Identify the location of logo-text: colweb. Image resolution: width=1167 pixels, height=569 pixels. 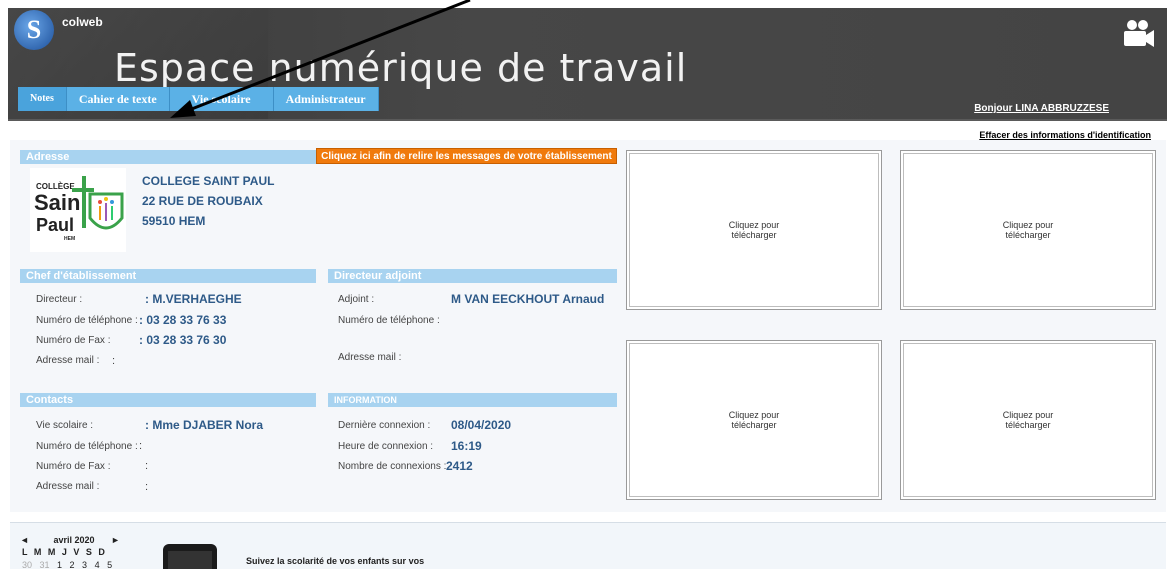
(82, 22).